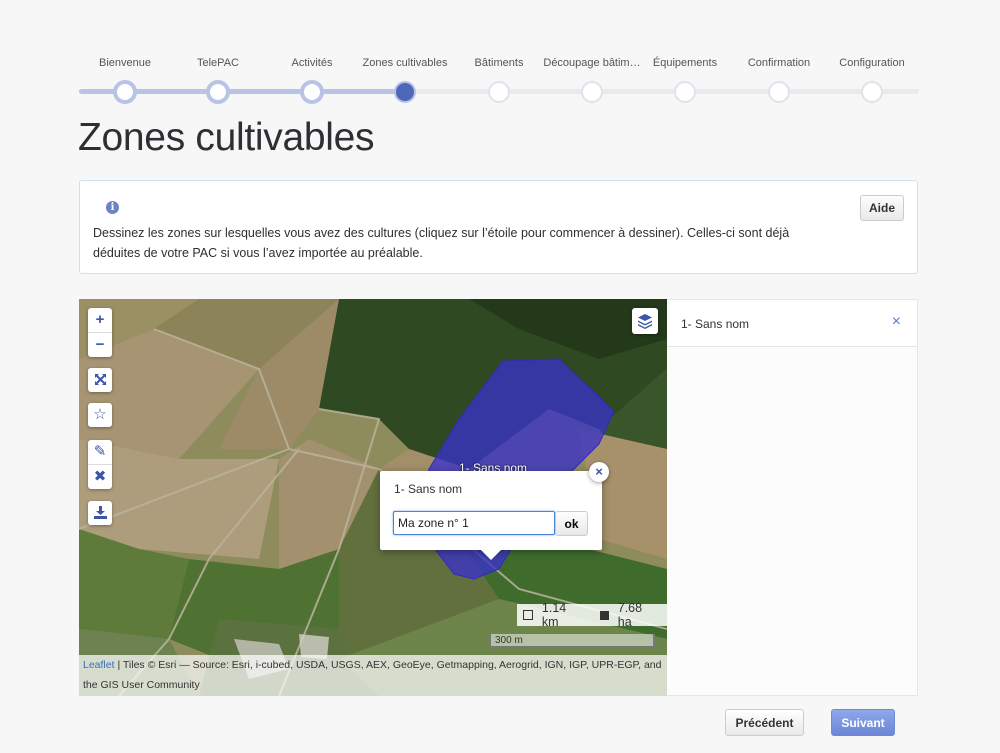 This screenshot has height=753, width=1000. I want to click on step-equipements: Équipements, so click(685, 79).